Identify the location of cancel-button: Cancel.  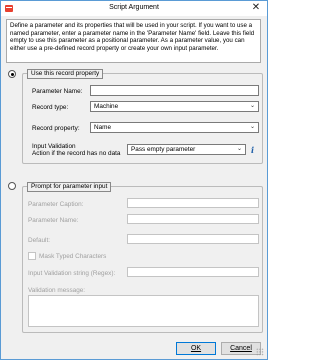
(241, 348).